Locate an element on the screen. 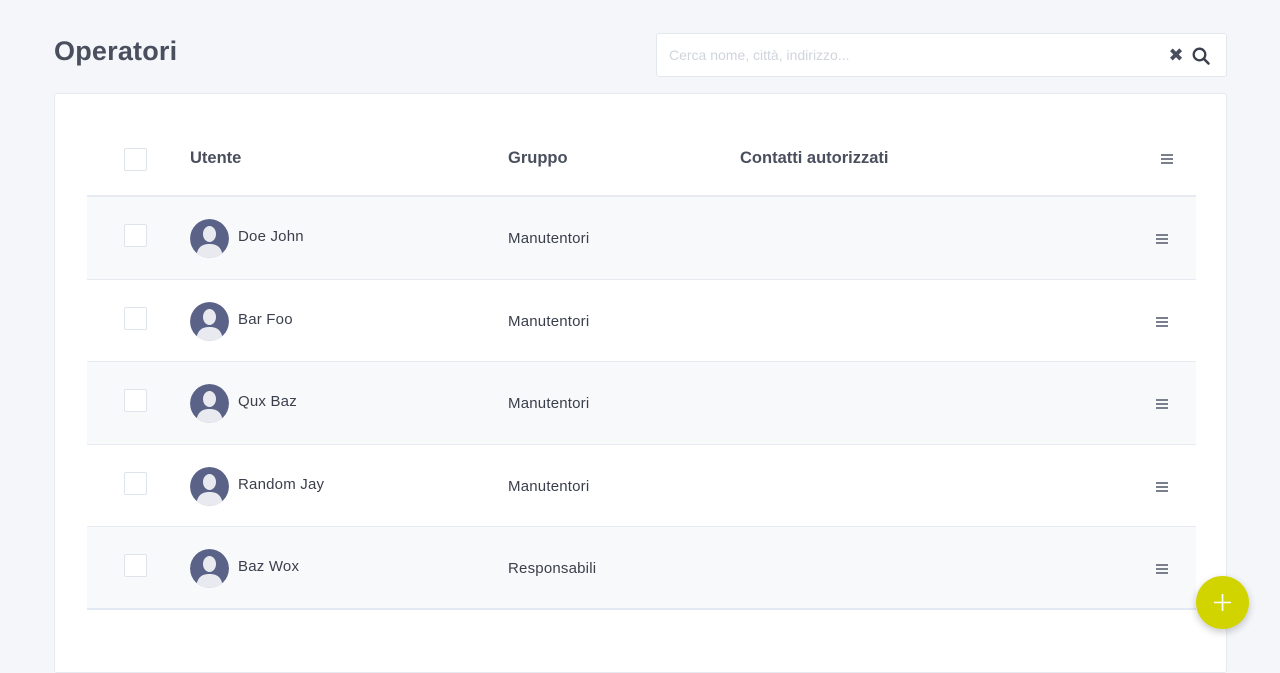 The image size is (1280, 673). user-name: Doe John is located at coordinates (271, 236).